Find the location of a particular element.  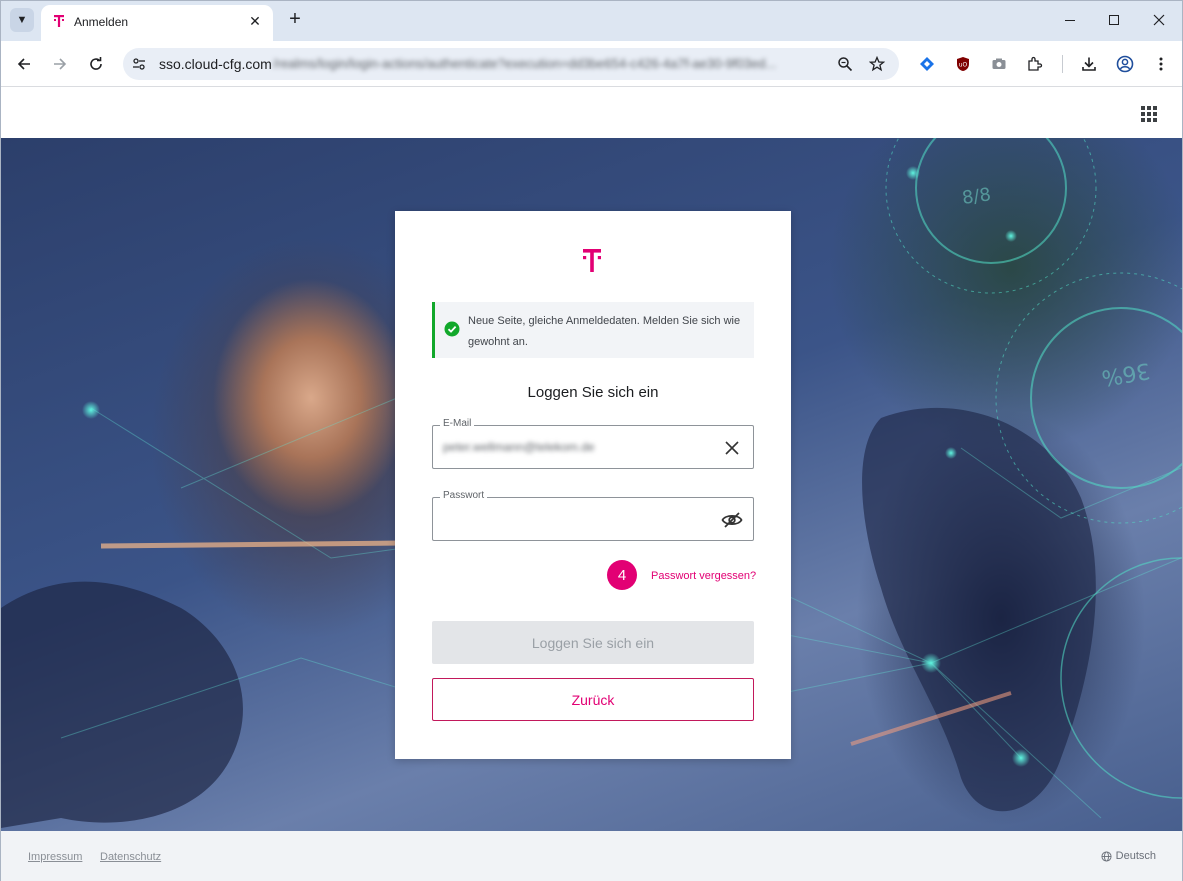

extension-diamond-icon is located at coordinates (927, 64).